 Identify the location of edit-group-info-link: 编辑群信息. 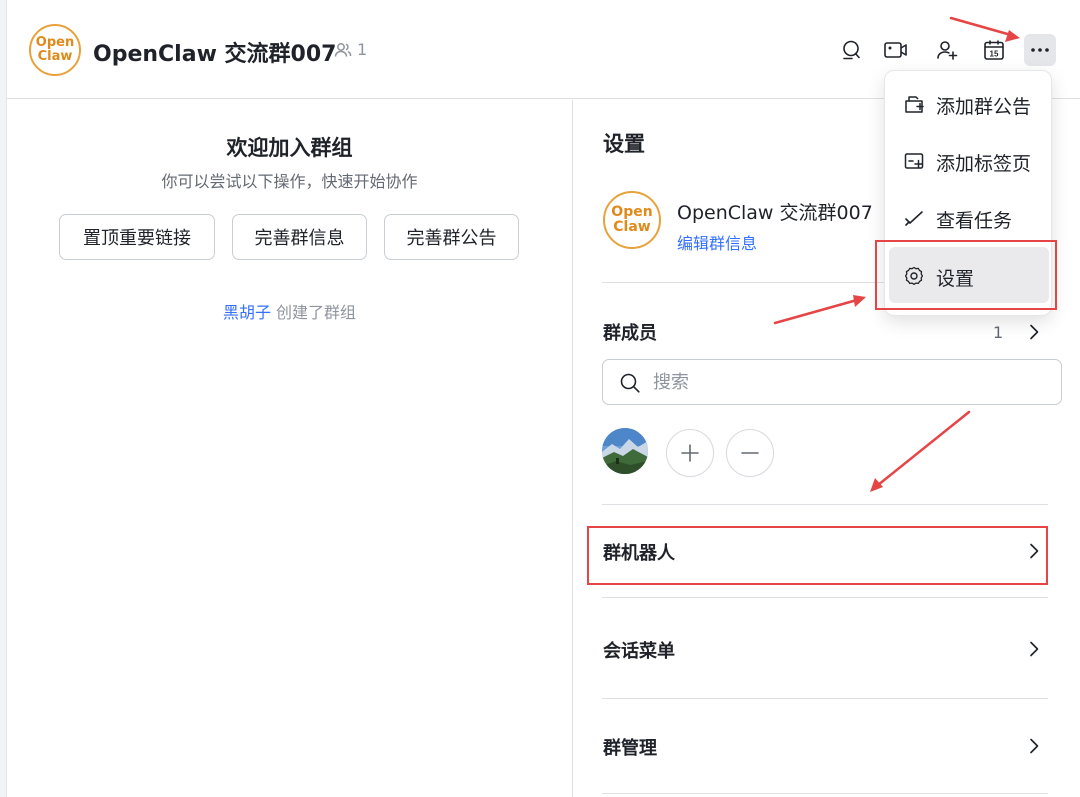
(717, 242).